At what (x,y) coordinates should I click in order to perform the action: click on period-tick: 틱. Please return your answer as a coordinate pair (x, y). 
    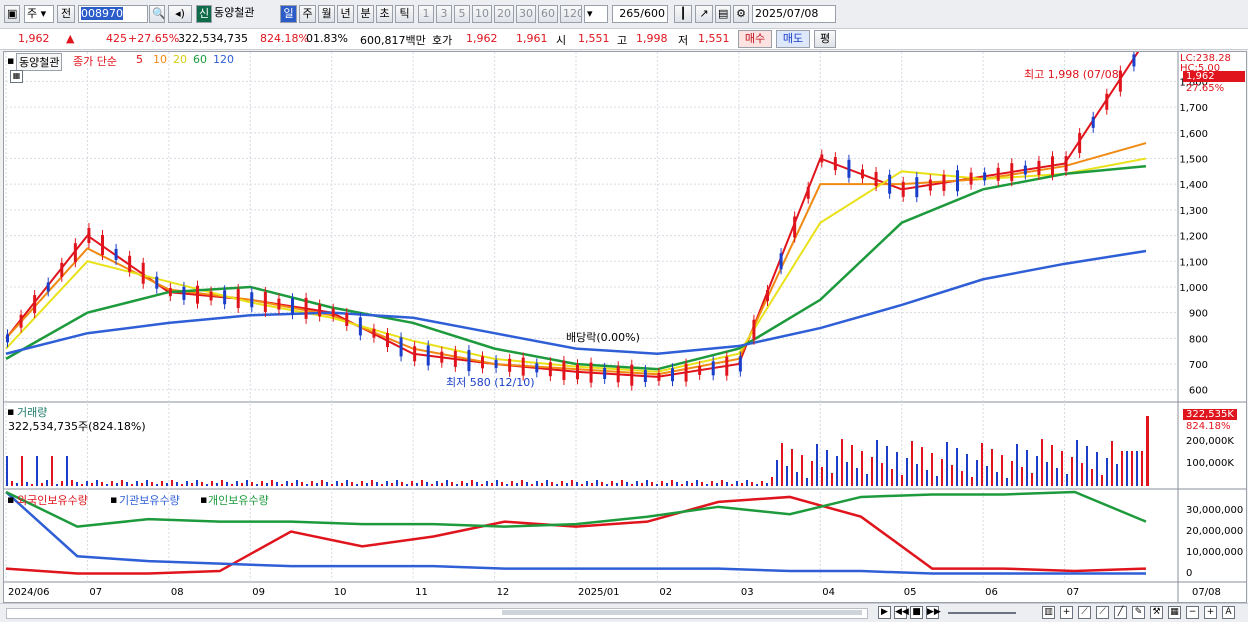
    Looking at the image, I should click on (404, 14).